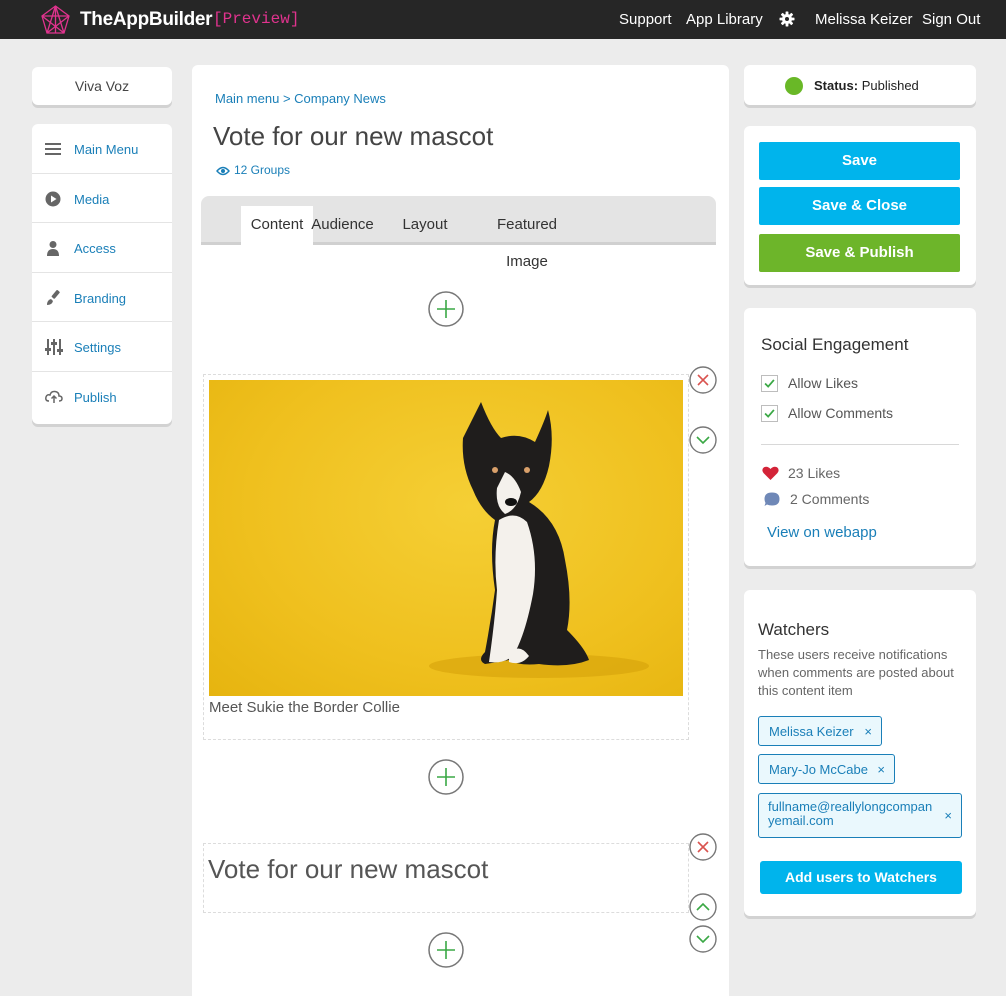  I want to click on user-name: Melissa Keizer, so click(864, 19).